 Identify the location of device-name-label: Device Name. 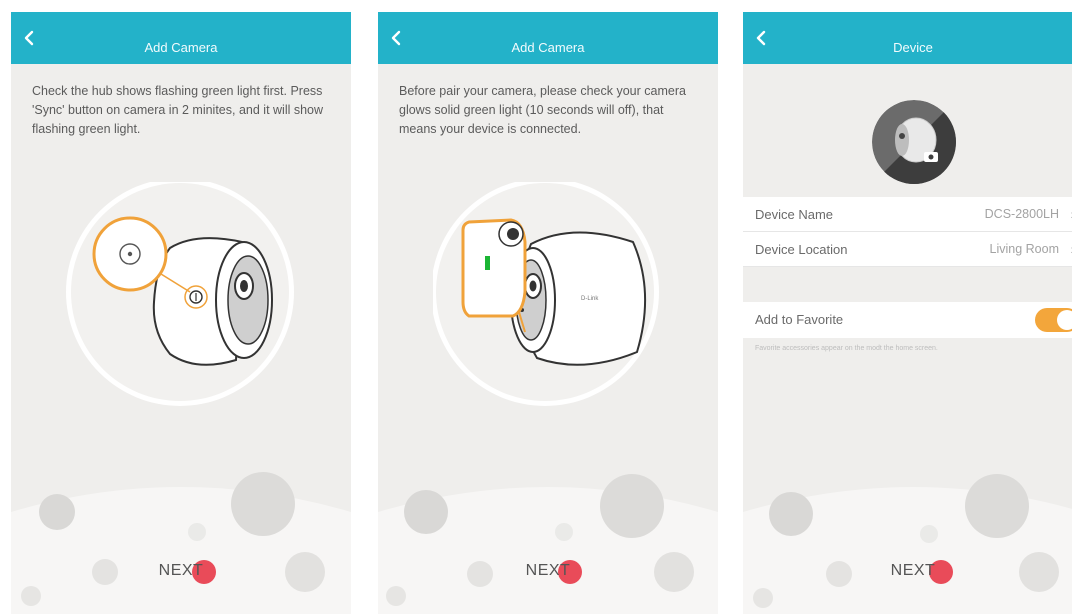
(794, 214).